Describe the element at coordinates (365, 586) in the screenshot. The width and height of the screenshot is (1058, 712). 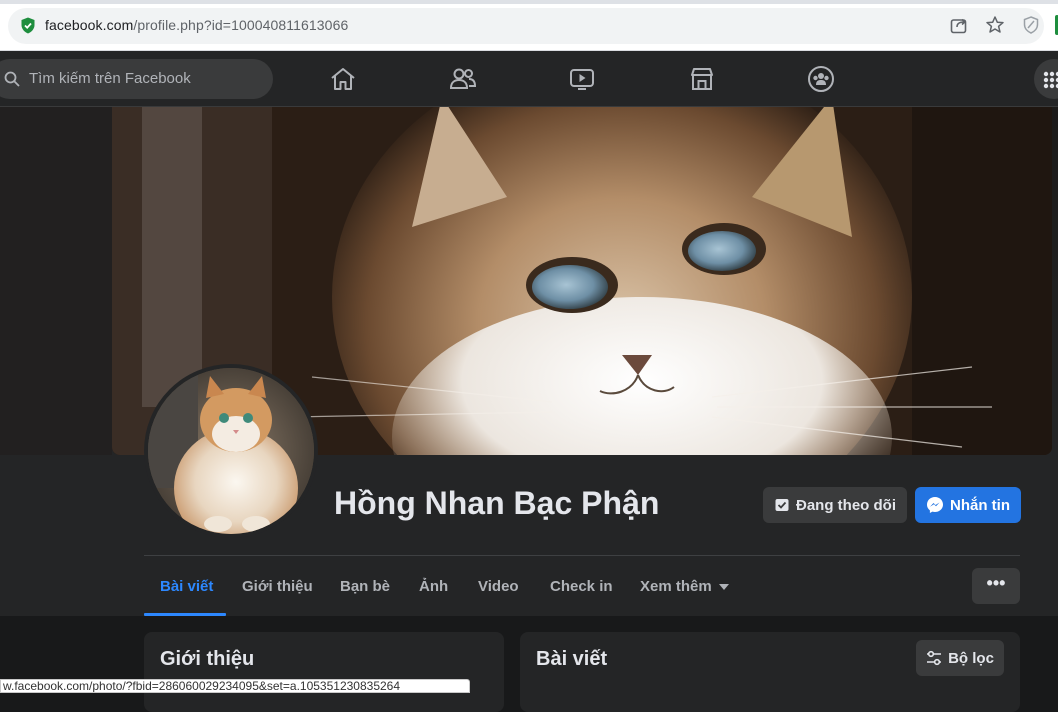
I see `tab-friends: Bạn bè` at that location.